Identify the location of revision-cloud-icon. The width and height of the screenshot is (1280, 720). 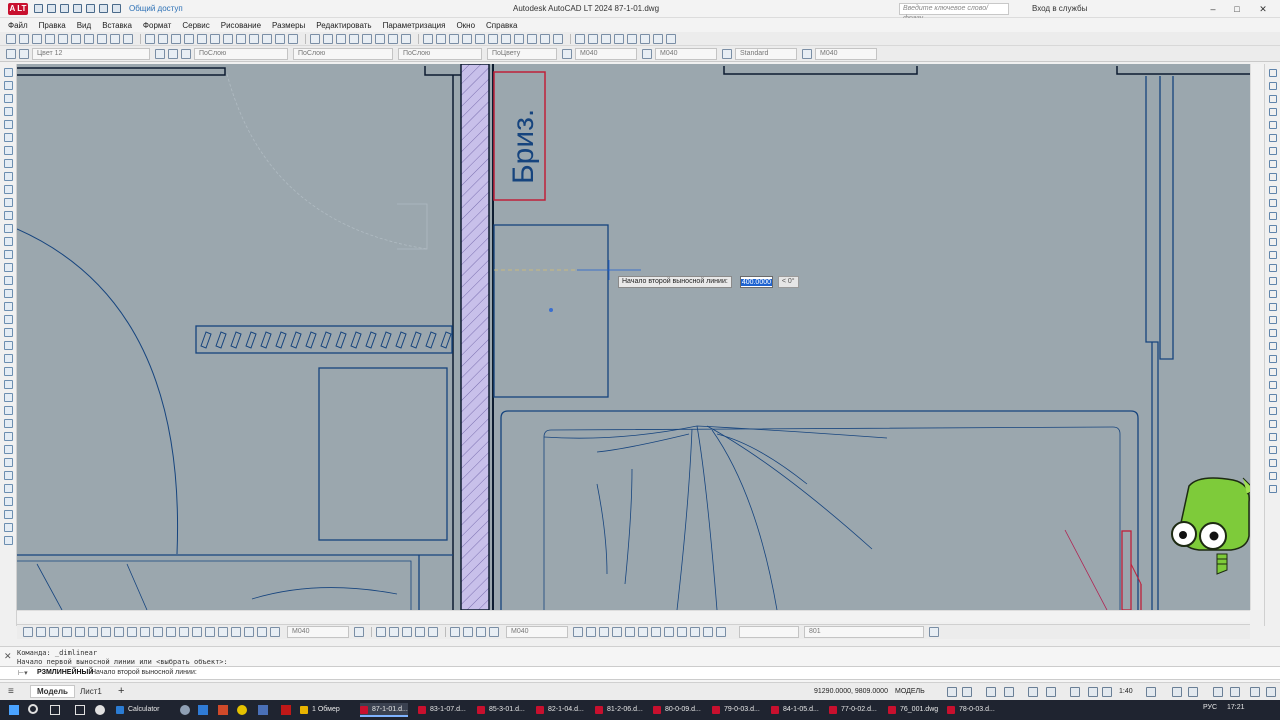
(8, 163).